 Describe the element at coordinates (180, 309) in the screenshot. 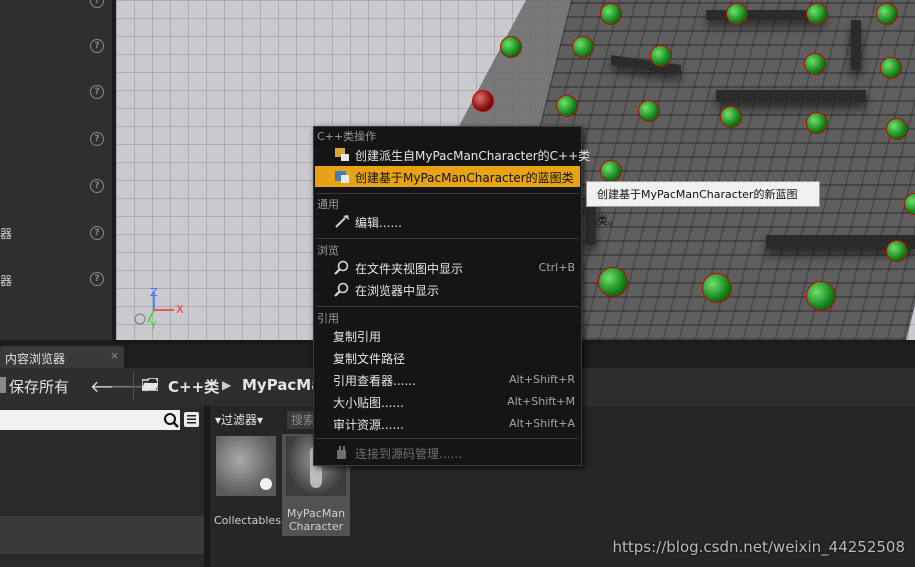

I see `axis-label-x: X` at that location.